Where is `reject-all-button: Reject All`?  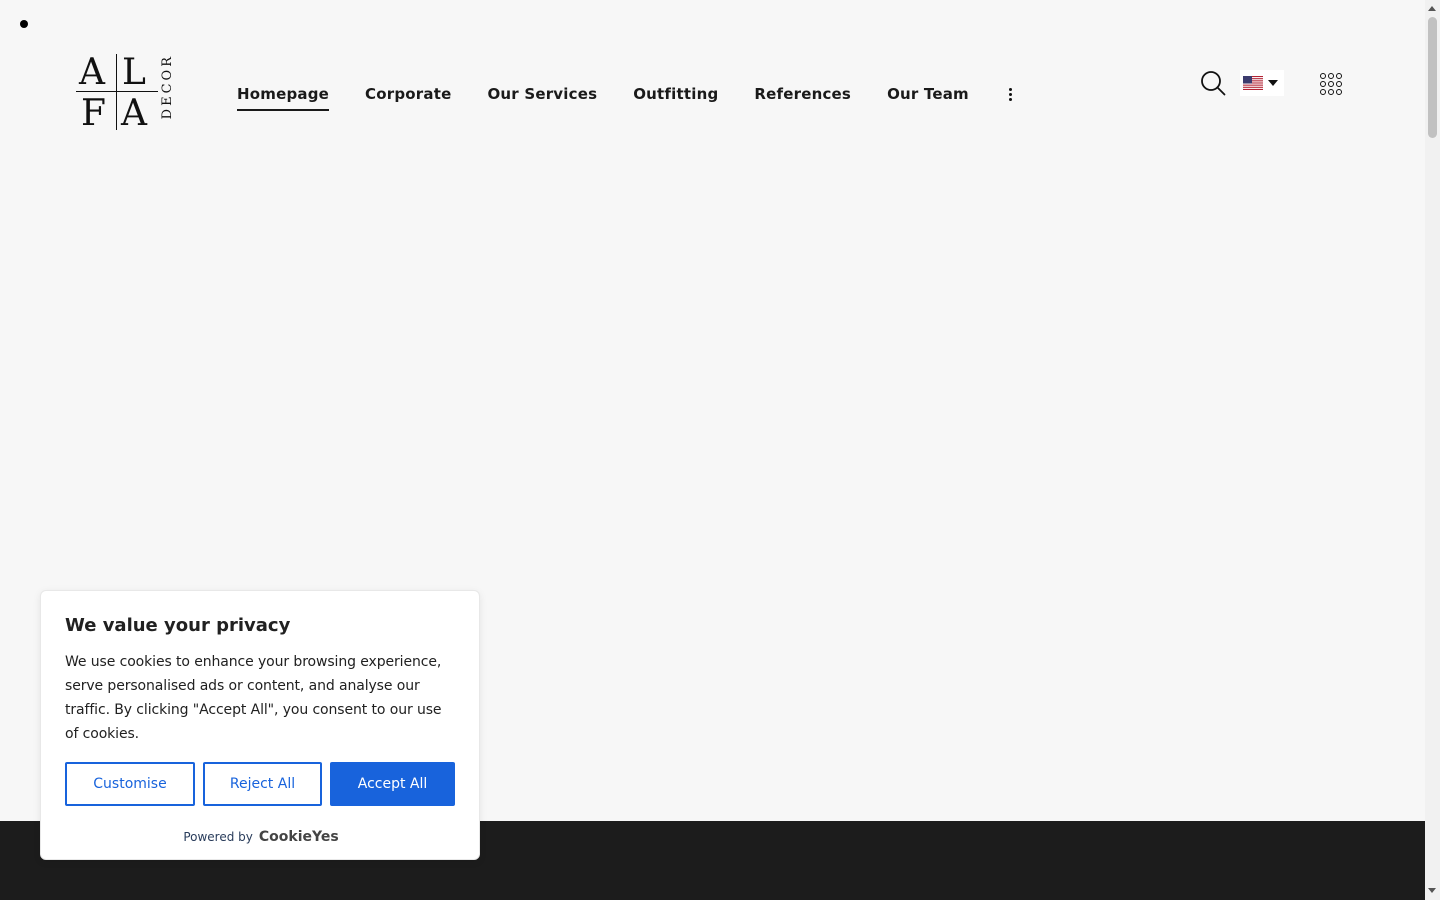 reject-all-button: Reject All is located at coordinates (262, 784).